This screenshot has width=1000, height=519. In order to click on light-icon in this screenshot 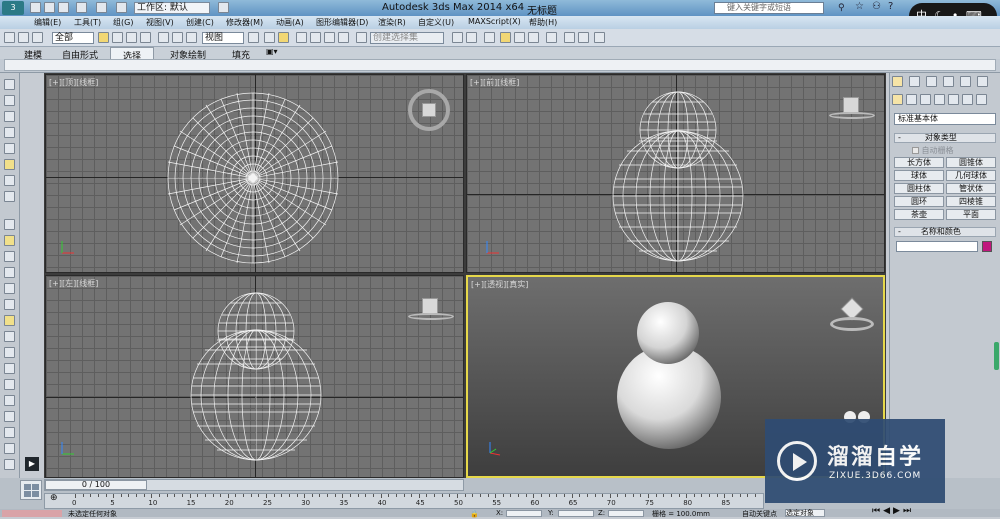, I will do `click(9, 164)`.